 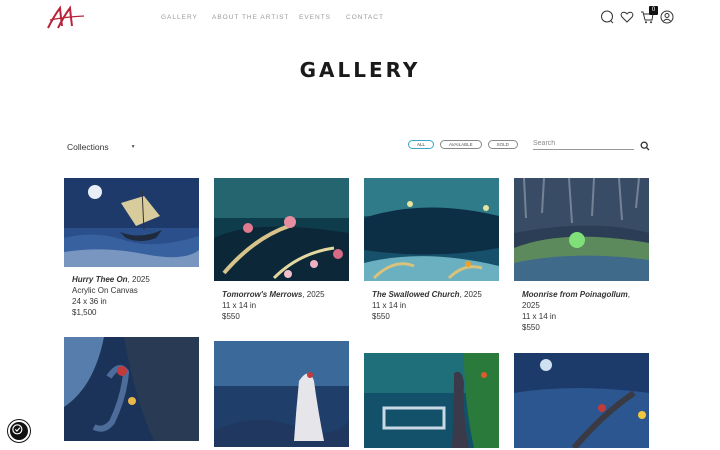 I want to click on site-logo, so click(x=66, y=18).